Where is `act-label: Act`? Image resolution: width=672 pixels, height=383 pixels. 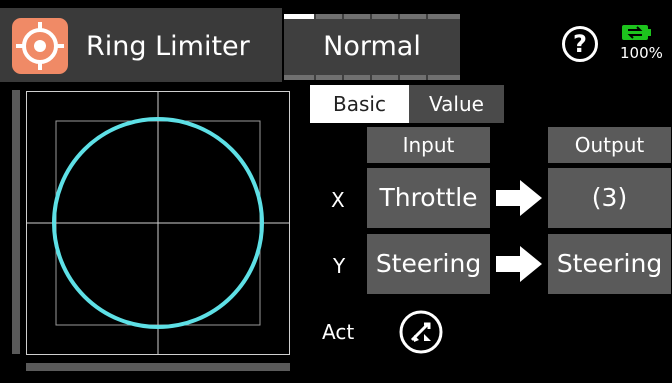 act-label: Act is located at coordinates (338, 332).